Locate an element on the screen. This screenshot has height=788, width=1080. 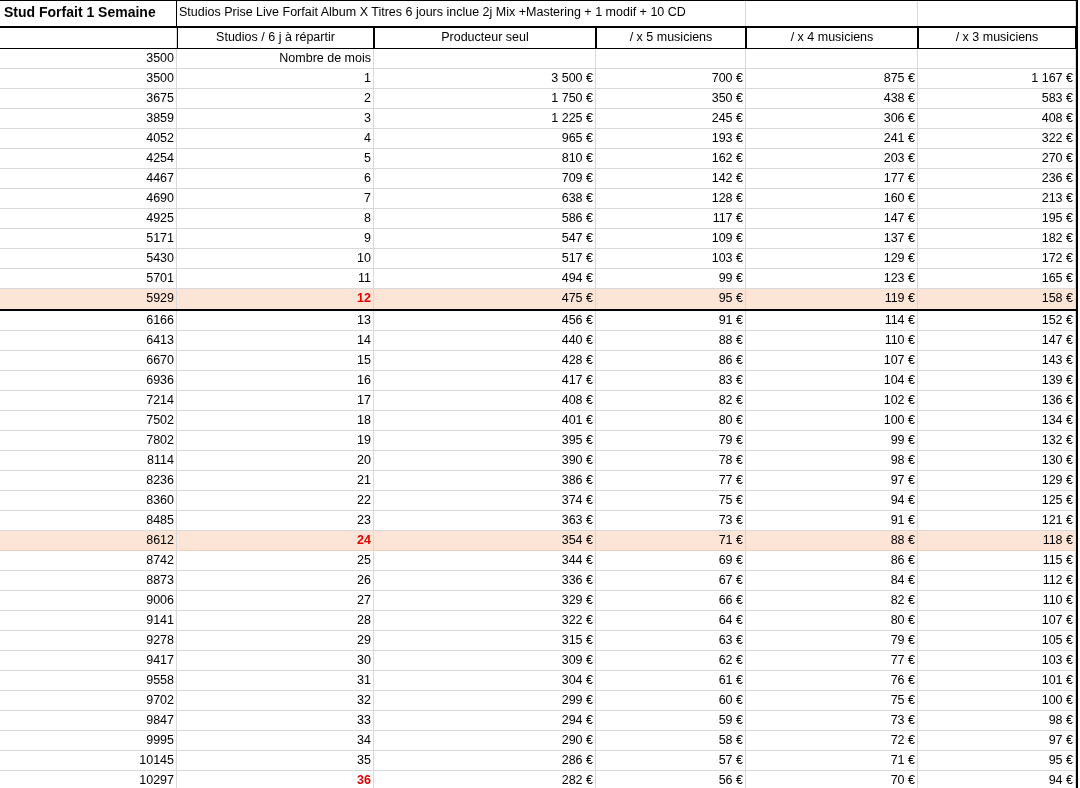
table-cell: 147 € is located at coordinates (997, 341).